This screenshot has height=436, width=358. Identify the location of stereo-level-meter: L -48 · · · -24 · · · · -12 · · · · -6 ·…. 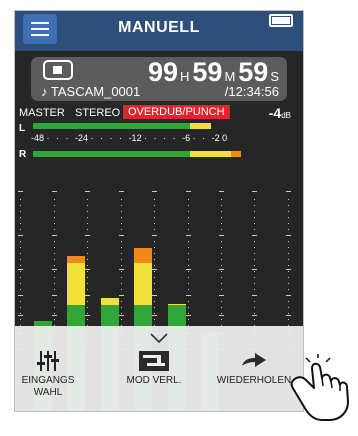
(159, 146).